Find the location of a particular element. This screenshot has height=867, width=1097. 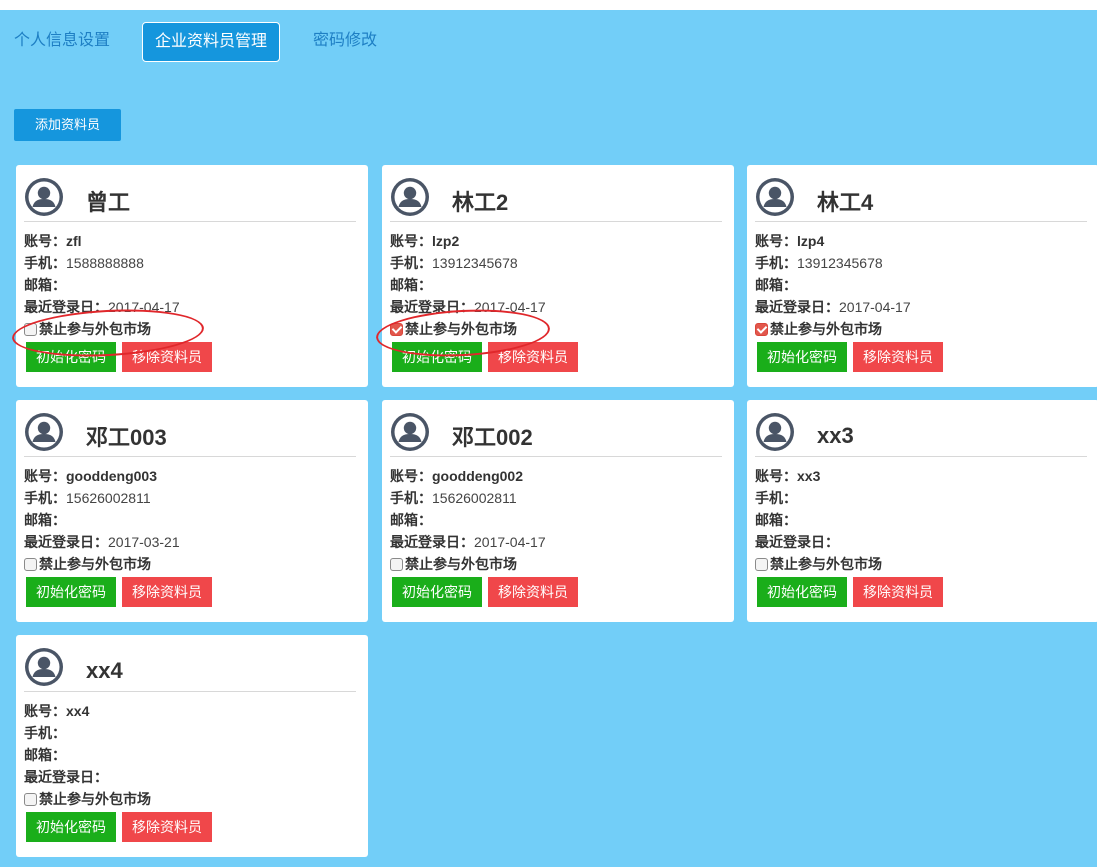

account-row: 账号：xx3 is located at coordinates (923, 476).